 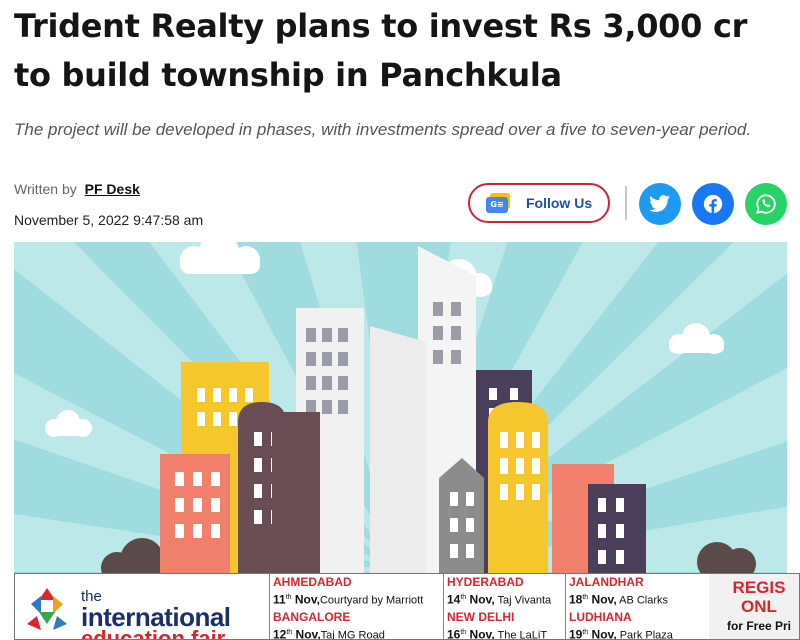 What do you see at coordinates (619, 599) in the screenshot?
I see `ad-venue-line: 18th Nov, AB Clarks` at bounding box center [619, 599].